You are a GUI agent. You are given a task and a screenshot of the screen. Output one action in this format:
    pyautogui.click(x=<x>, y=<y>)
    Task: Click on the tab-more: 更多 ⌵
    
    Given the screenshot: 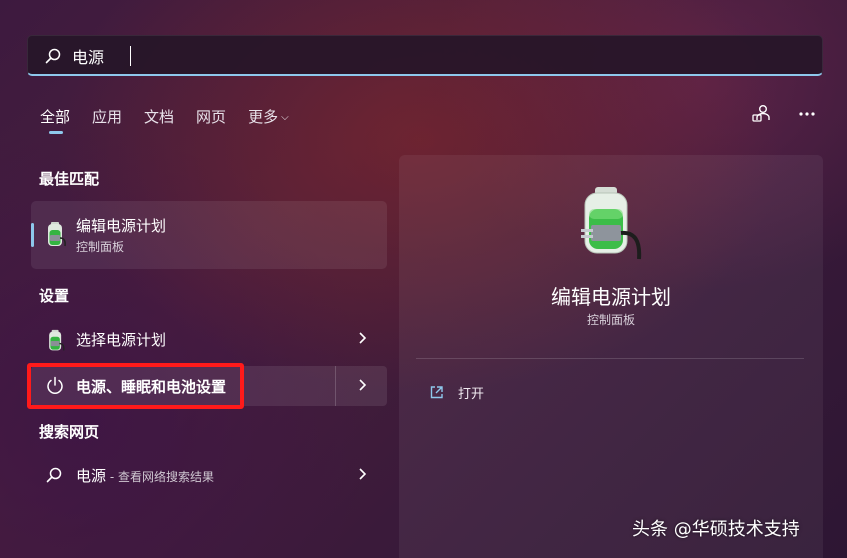 What is the action you would take?
    pyautogui.click(x=268, y=118)
    